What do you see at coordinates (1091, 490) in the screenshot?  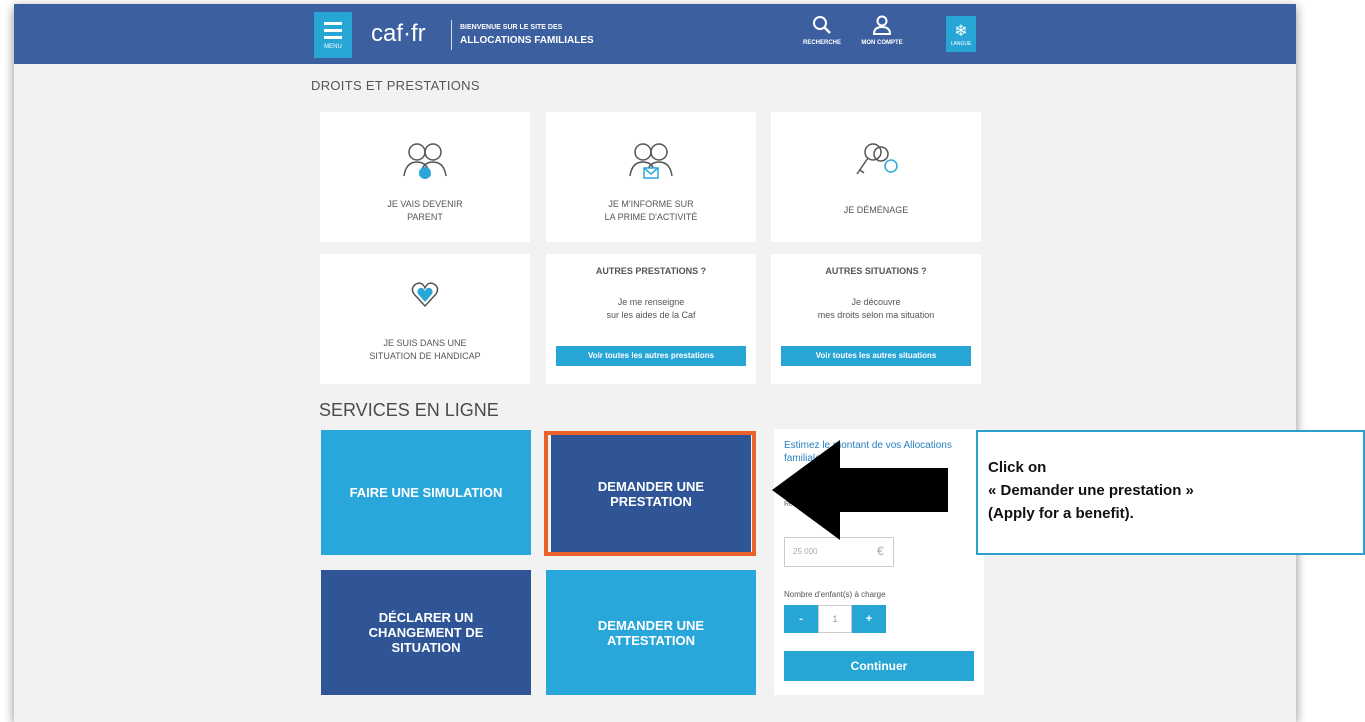 I see `callout-line2: « Demander une prestation »` at bounding box center [1091, 490].